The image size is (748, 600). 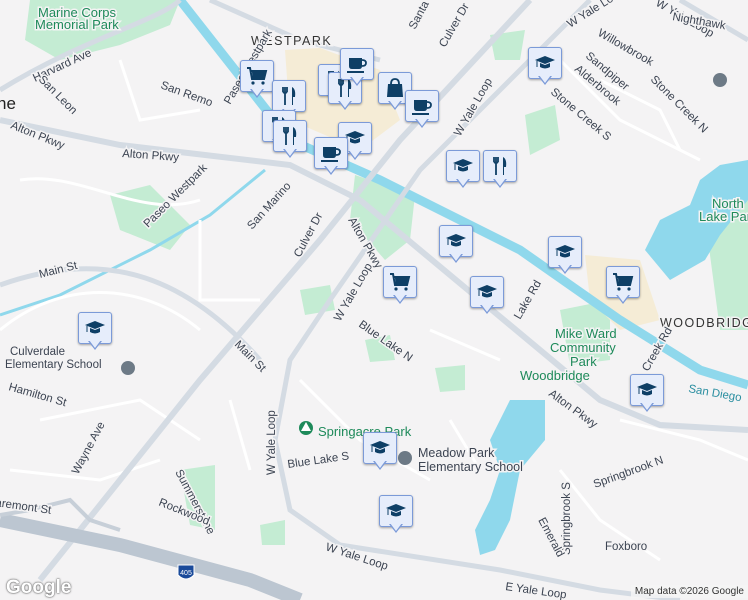 What do you see at coordinates (37, 395) in the screenshot?
I see `street-label: Hamilton St` at bounding box center [37, 395].